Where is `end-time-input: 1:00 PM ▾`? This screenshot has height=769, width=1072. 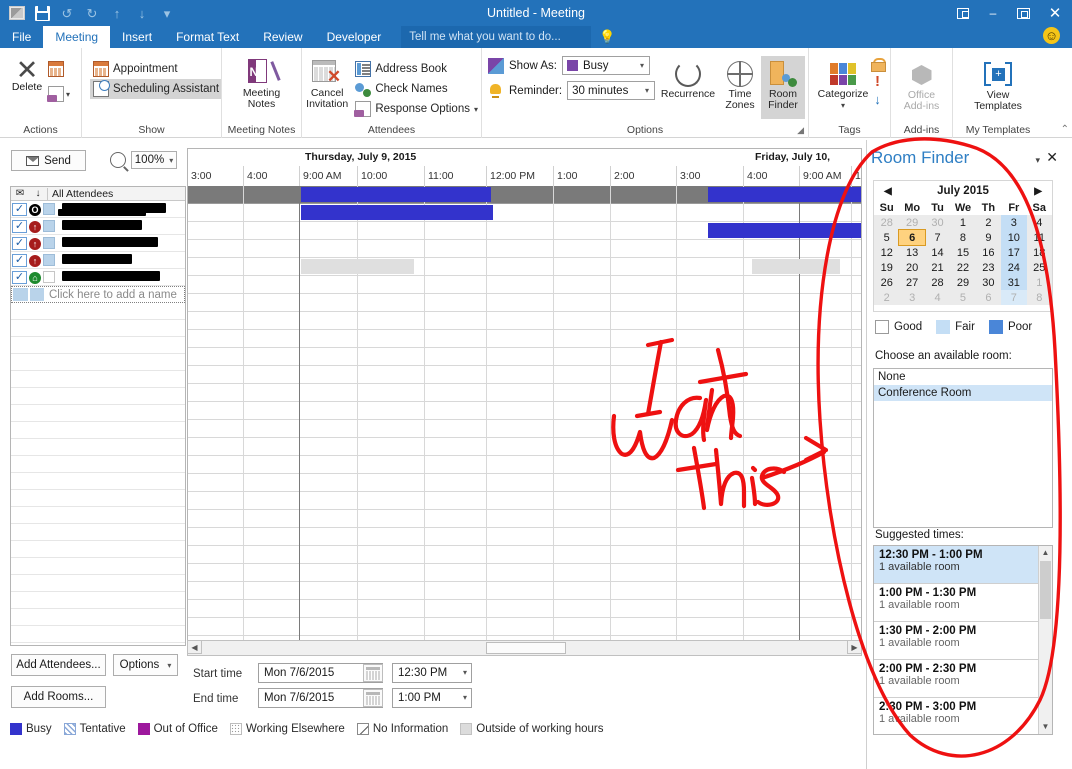 end-time-input: 1:00 PM ▾ is located at coordinates (432, 698).